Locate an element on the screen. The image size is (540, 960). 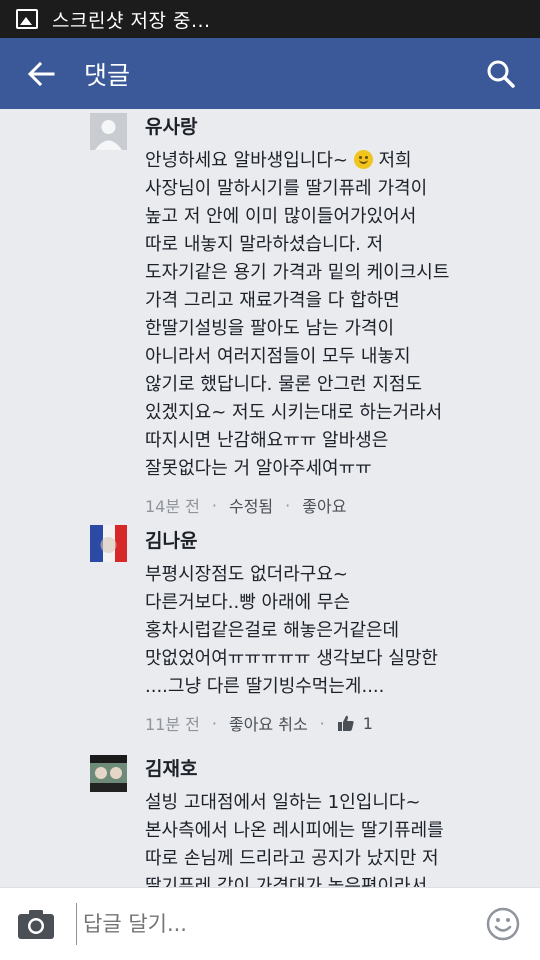
unlike-button: 좋아요 취소 is located at coordinates (268, 723).